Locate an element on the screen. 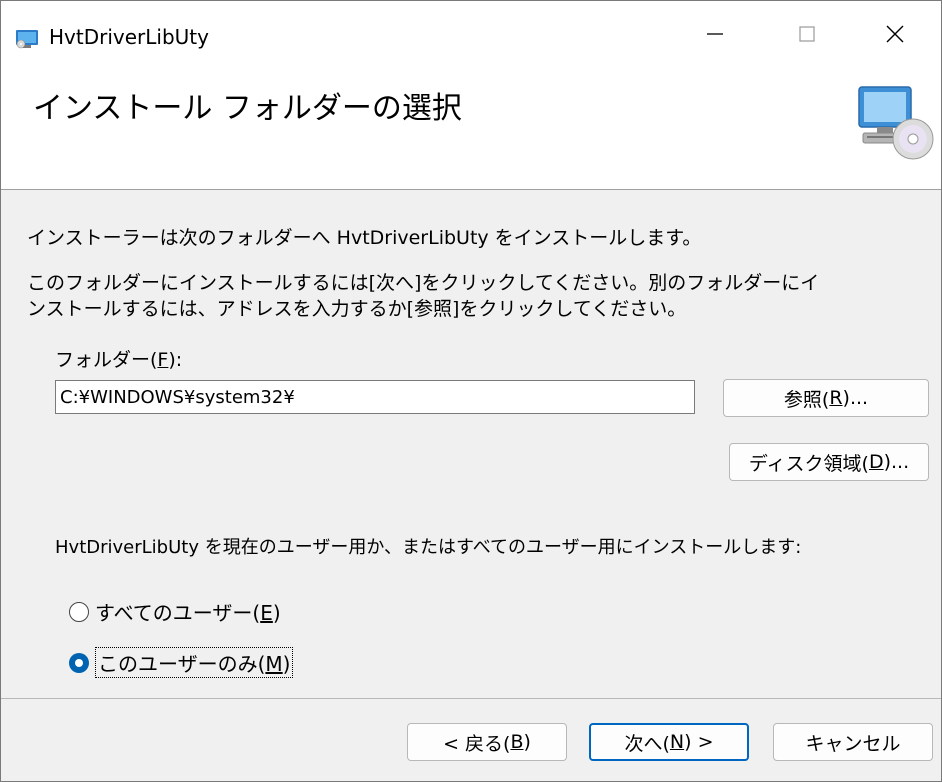 The height and width of the screenshot is (782, 942). minimize-icon is located at coordinates (715, 34).